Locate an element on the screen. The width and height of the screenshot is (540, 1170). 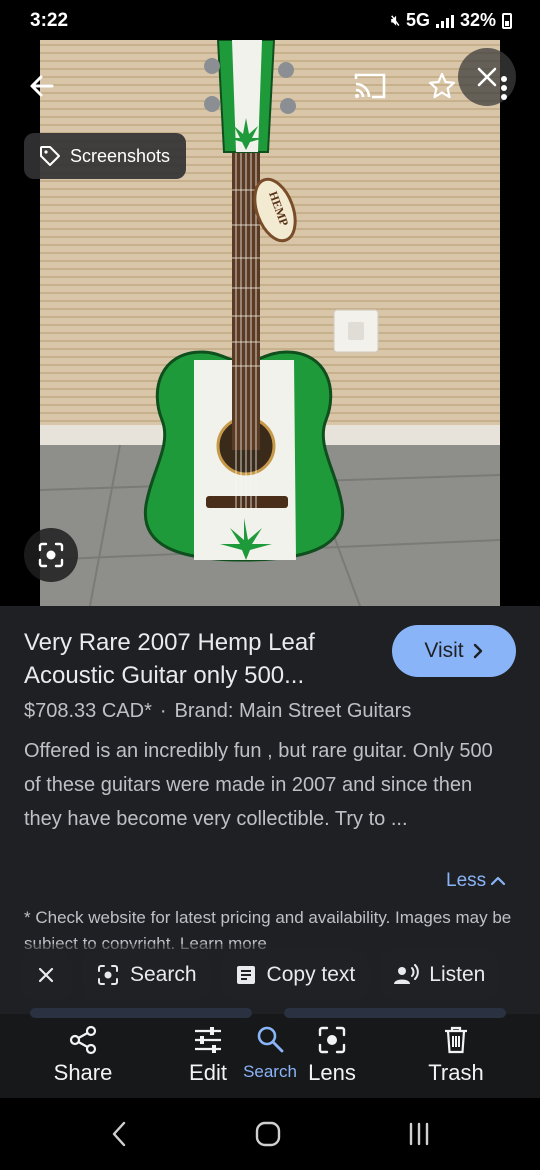
cast-button is located at coordinates (370, 86).